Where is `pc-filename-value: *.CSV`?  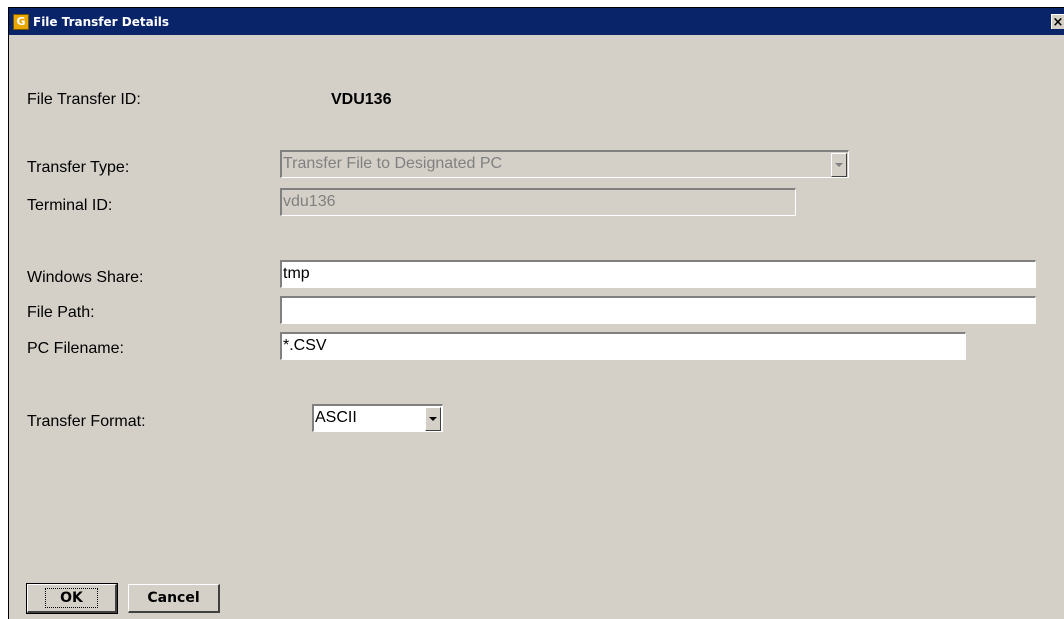 pc-filename-value: *.CSV is located at coordinates (305, 345).